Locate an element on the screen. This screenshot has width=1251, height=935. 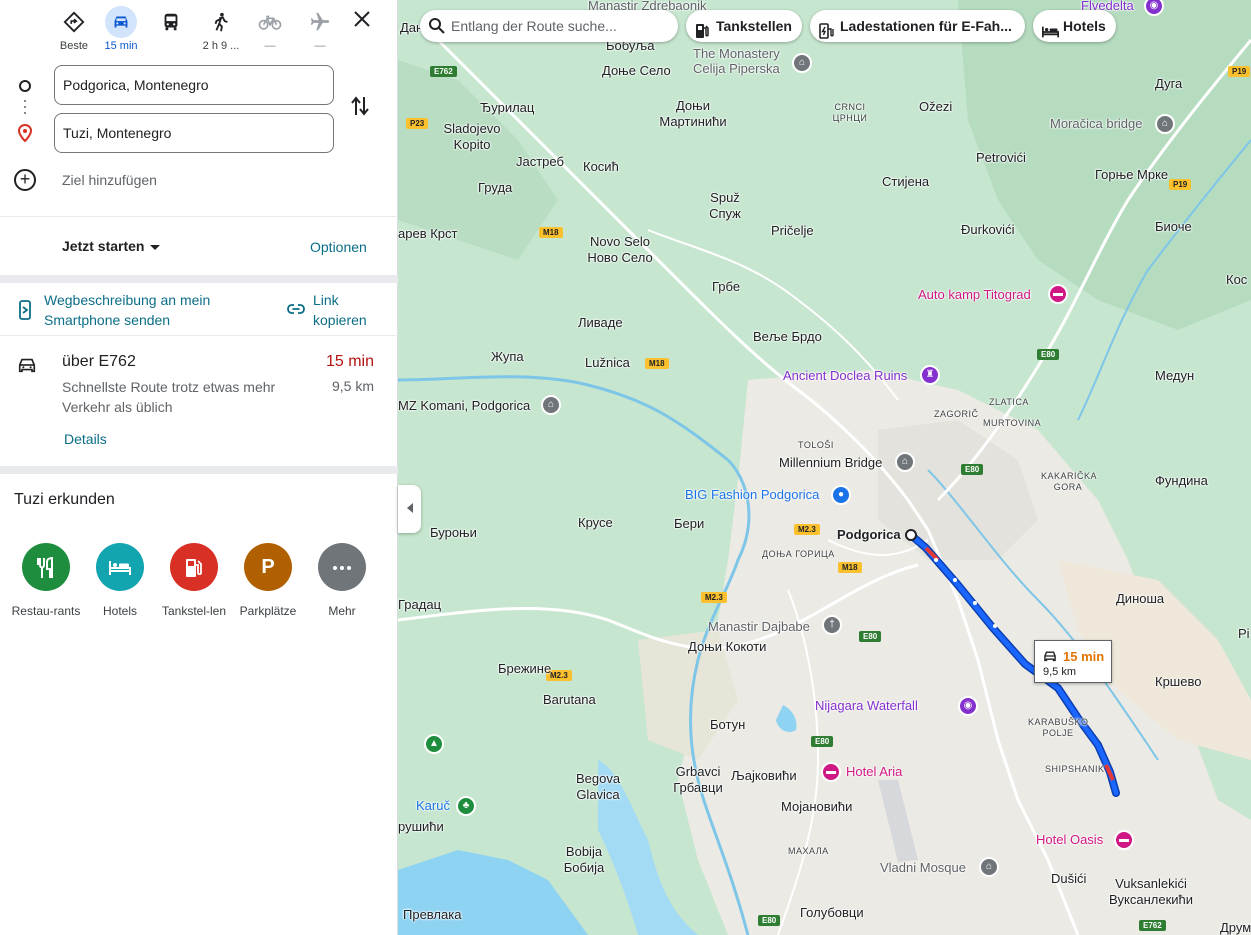
map-label: Lužnica is located at coordinates (607, 362).